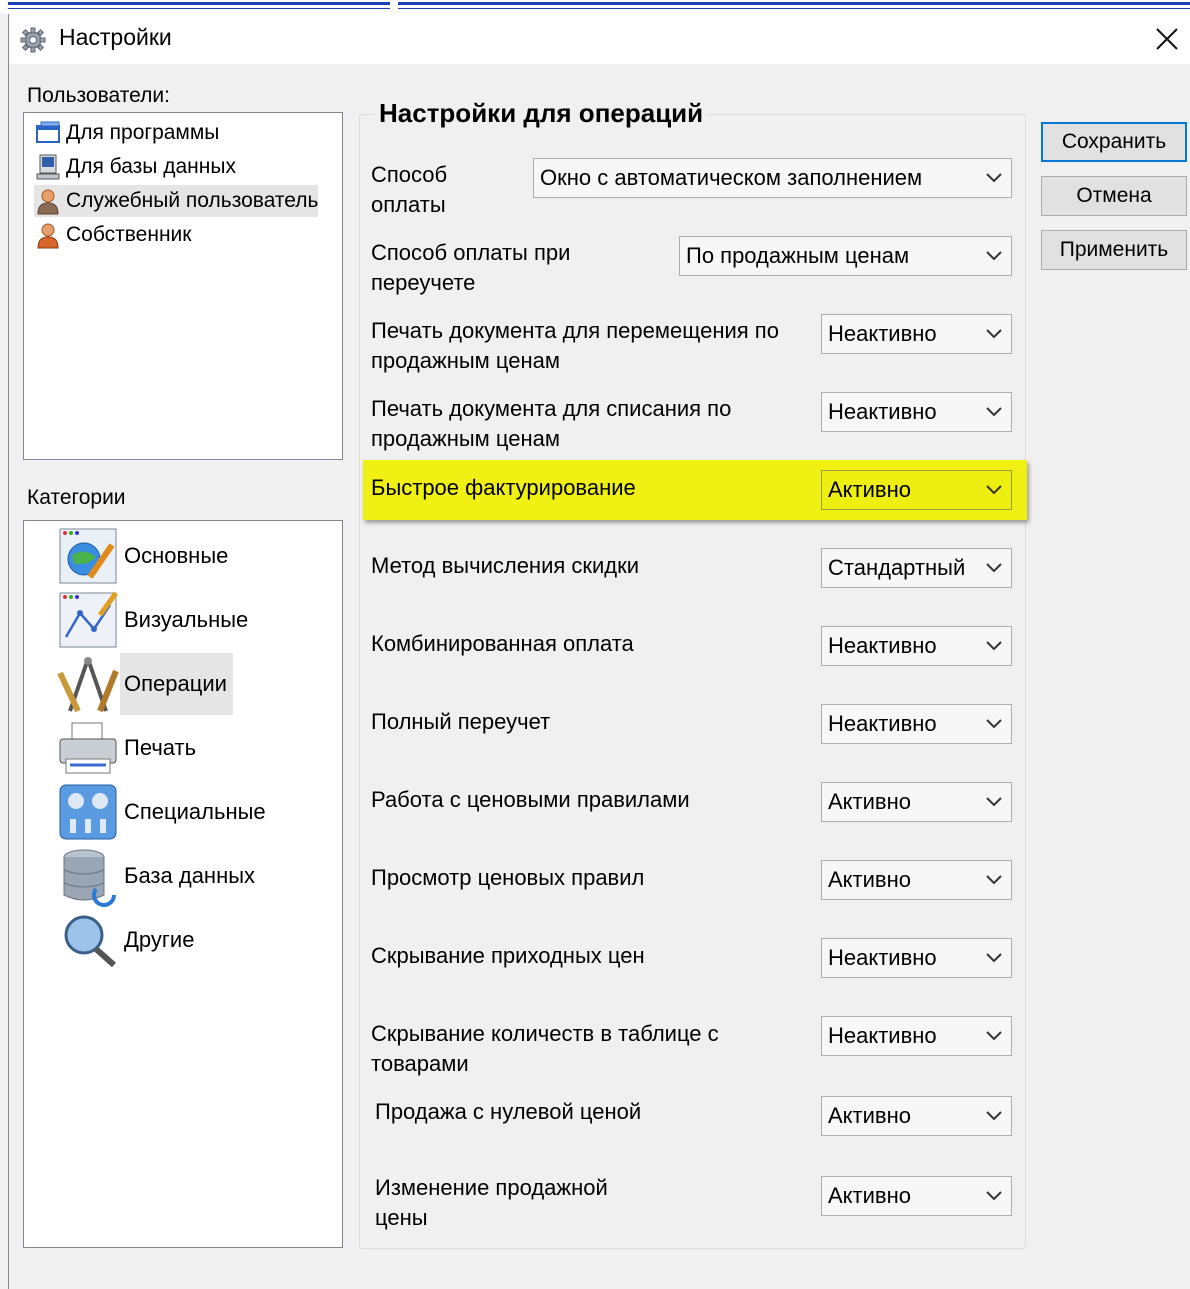  I want to click on close-icon, so click(1167, 39).